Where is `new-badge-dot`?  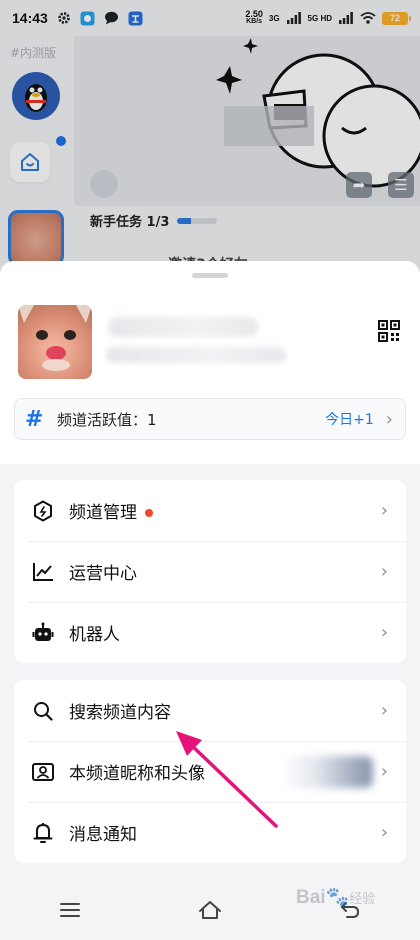 new-badge-dot is located at coordinates (149, 513).